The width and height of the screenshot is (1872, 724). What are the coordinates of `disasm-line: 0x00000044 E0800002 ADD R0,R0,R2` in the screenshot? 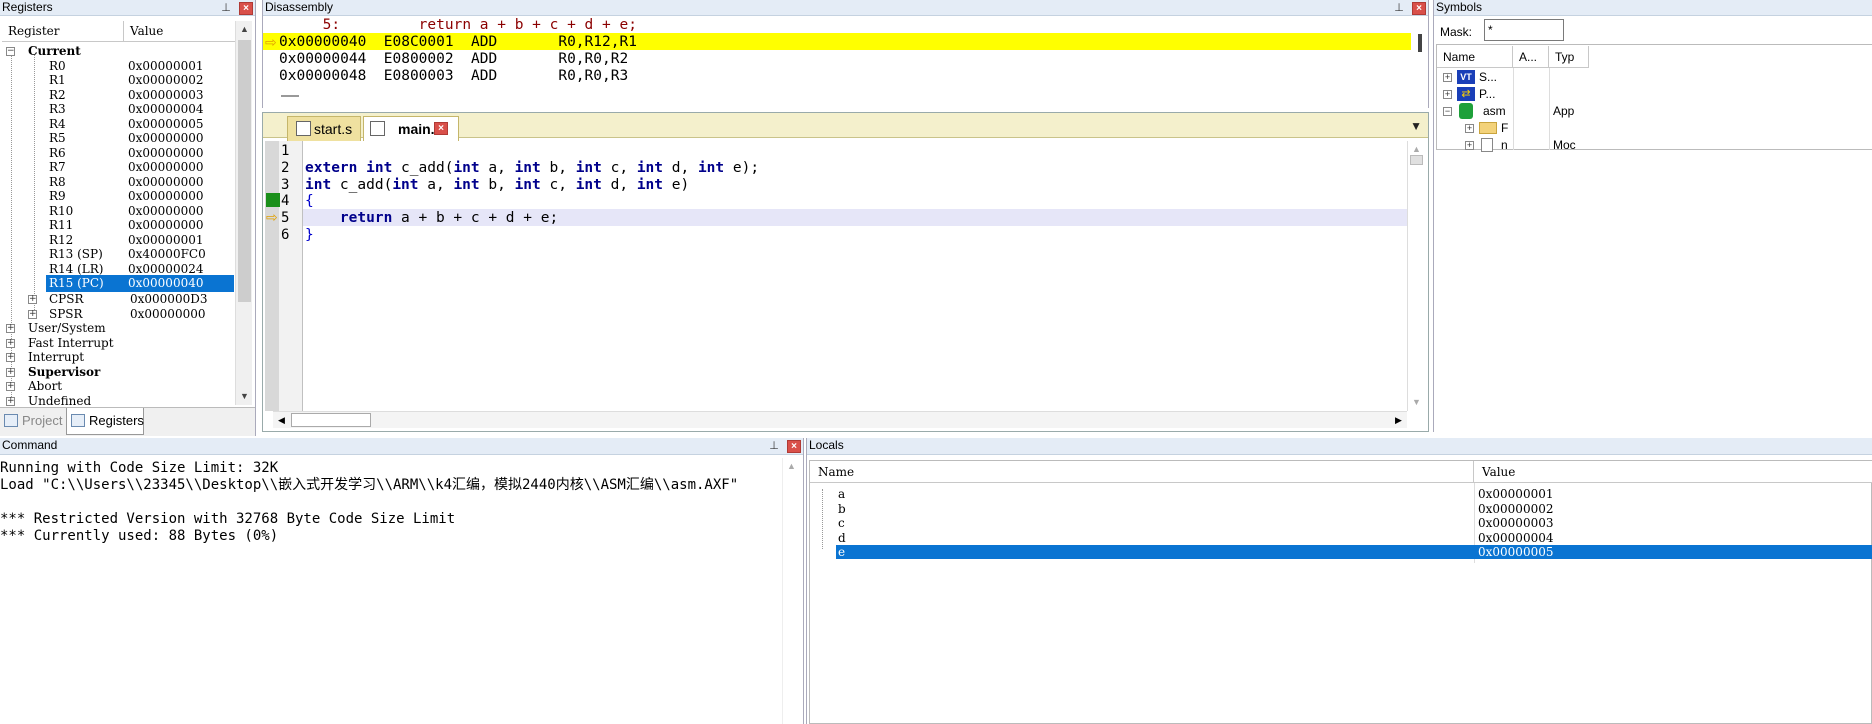 It's located at (453, 59).